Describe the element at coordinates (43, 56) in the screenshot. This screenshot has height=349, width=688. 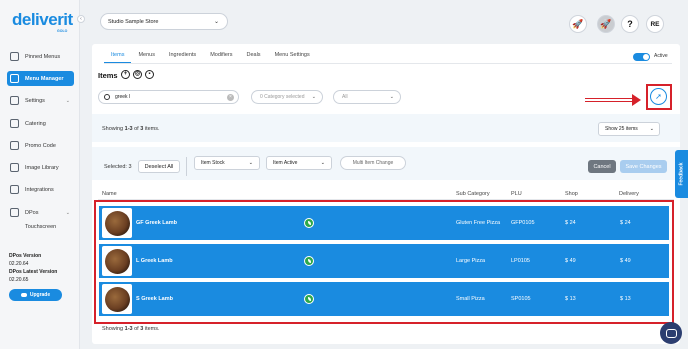
I see `sidebar-item-label: Pinned Menus` at that location.